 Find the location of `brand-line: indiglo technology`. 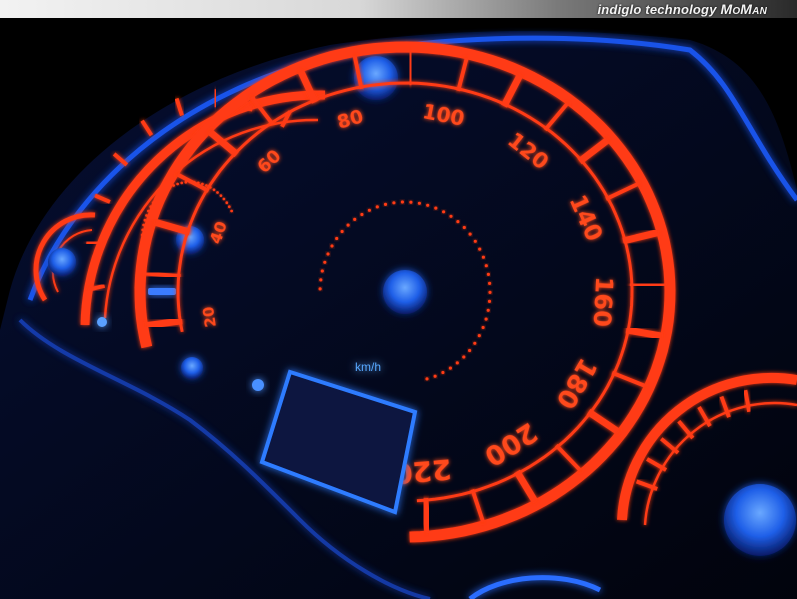

brand-line: indiglo technology is located at coordinates (657, 9).